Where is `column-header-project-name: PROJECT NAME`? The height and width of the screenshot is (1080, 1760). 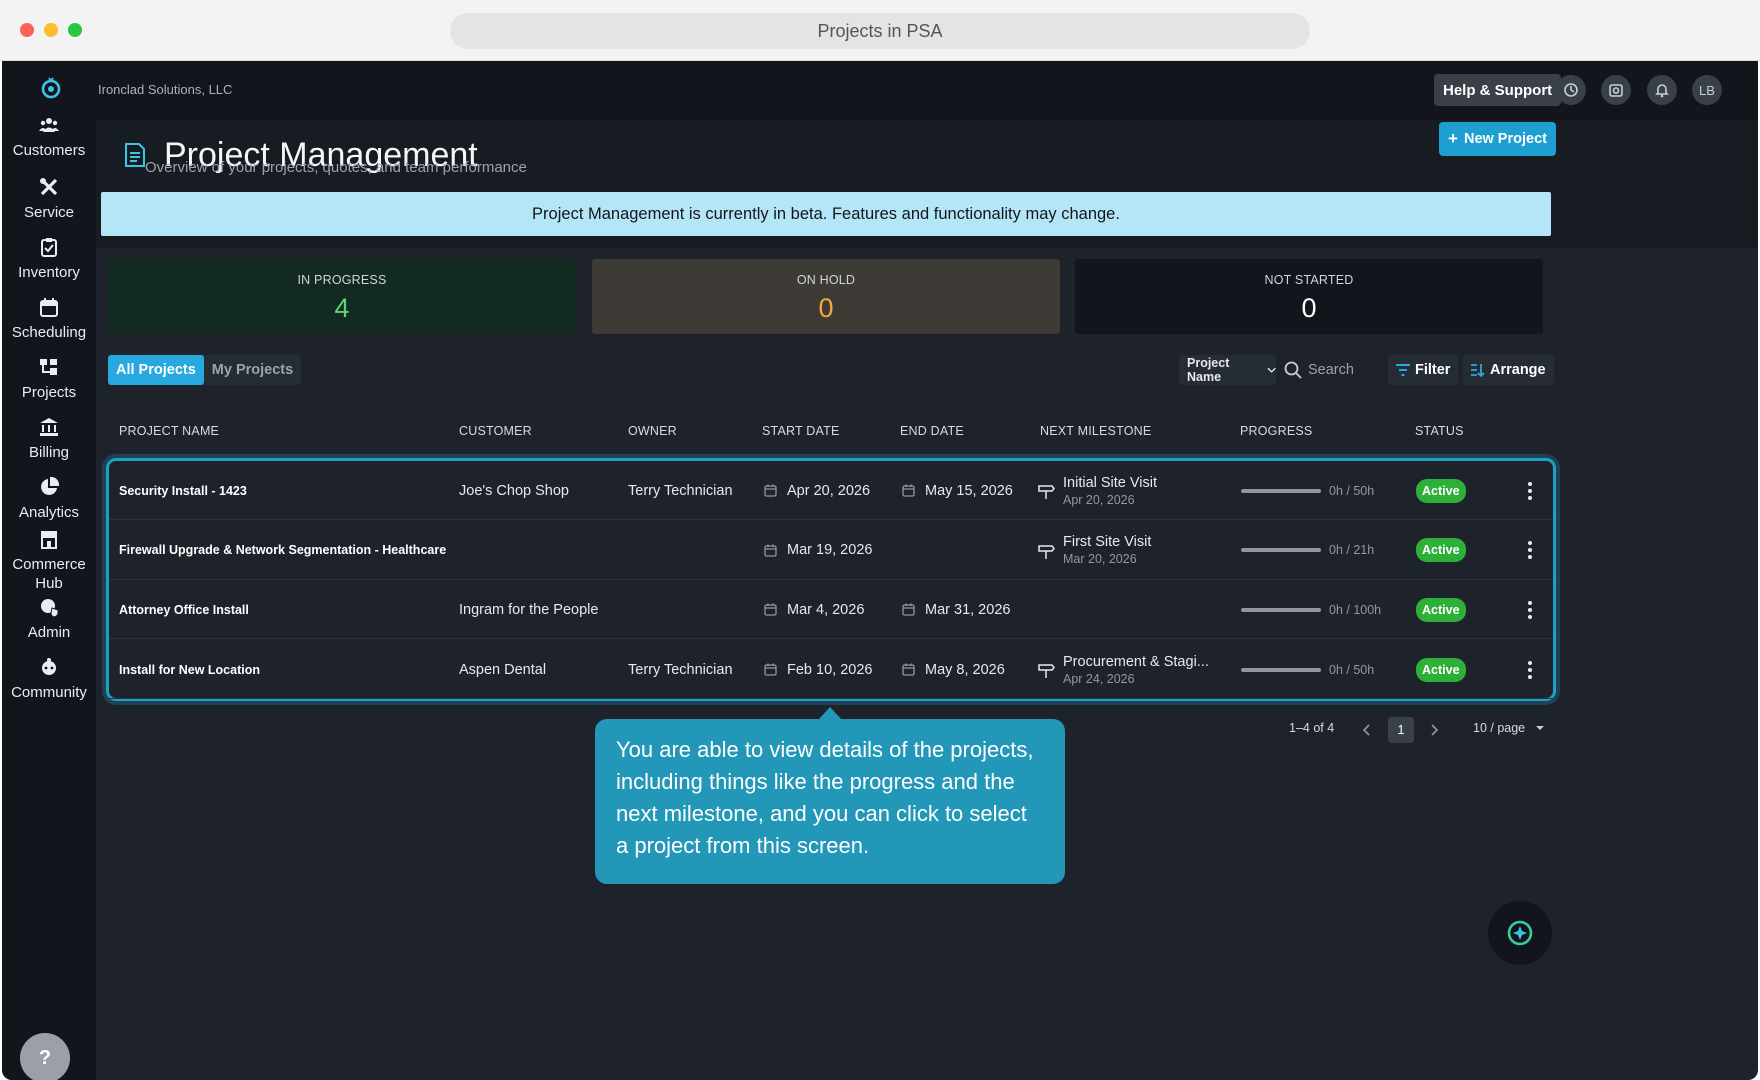 column-header-project-name: PROJECT NAME is located at coordinates (169, 431).